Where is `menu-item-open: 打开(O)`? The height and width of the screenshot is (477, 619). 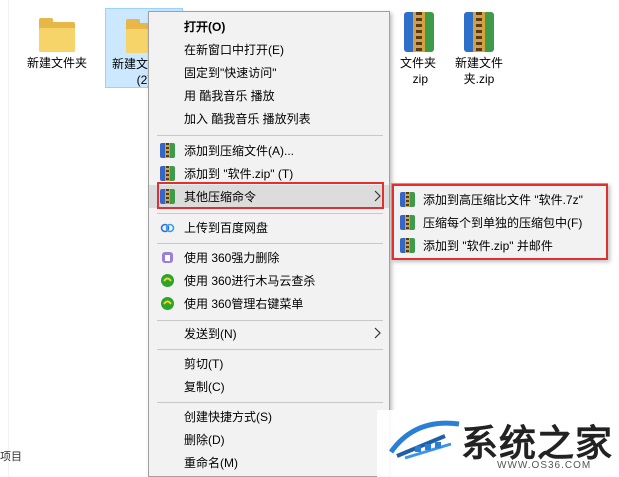
menu-item-open: 打开(O) is located at coordinates (269, 26).